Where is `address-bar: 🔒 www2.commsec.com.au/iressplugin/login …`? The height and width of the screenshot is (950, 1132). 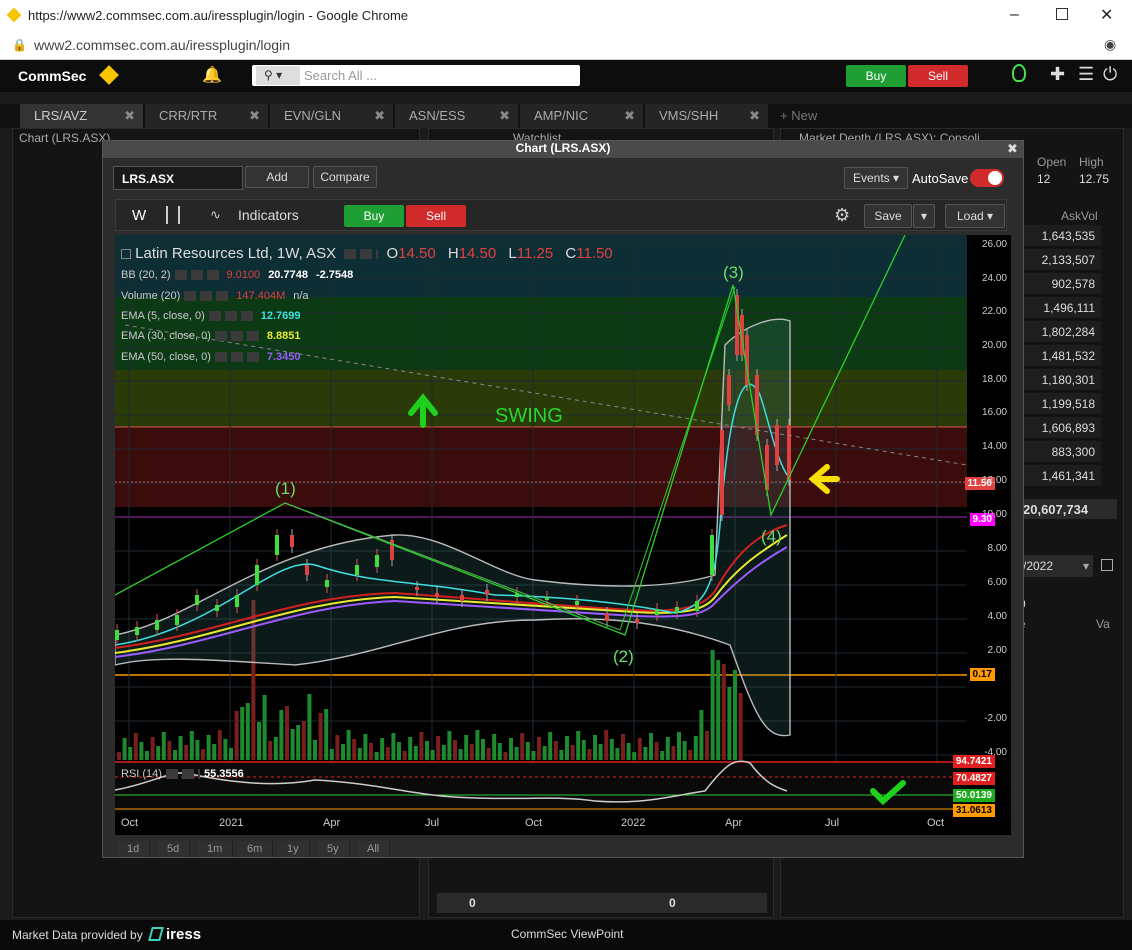 address-bar: 🔒 www2.commsec.com.au/iressplugin/login … is located at coordinates (566, 46).